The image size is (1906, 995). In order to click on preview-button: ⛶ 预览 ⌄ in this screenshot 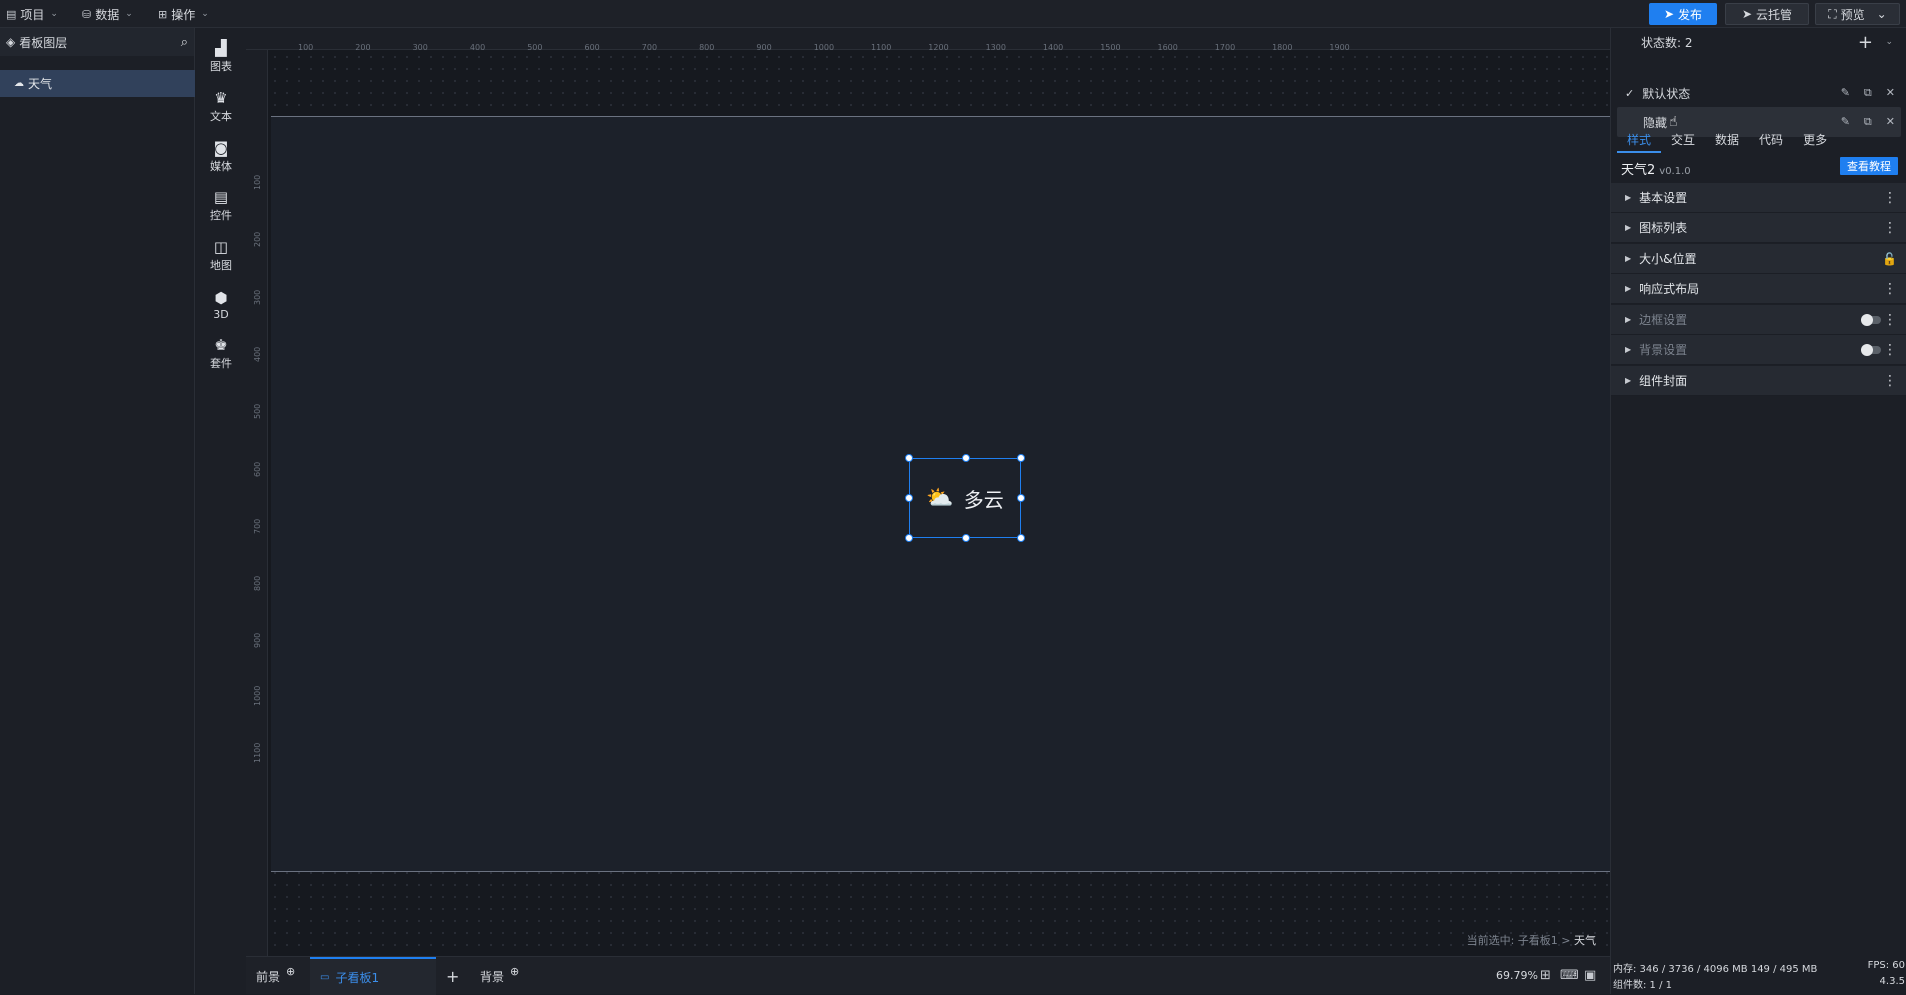, I will do `click(1857, 14)`.